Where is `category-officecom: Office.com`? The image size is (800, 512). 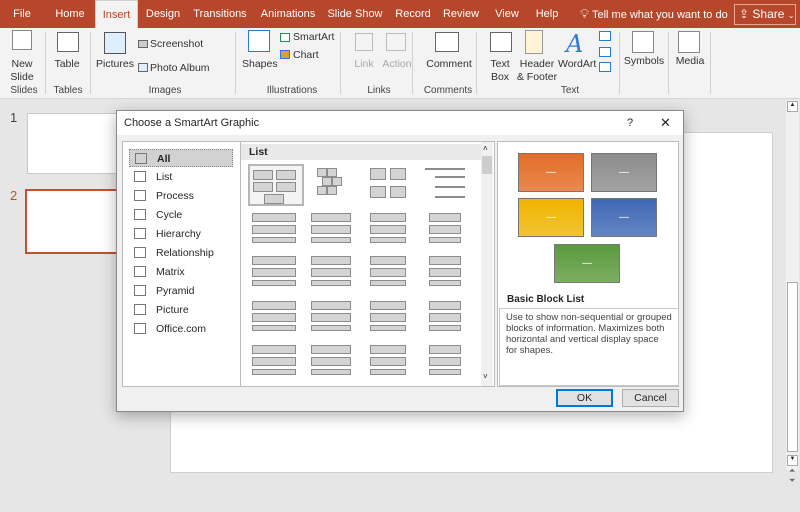 category-officecom: Office.com is located at coordinates (181, 329).